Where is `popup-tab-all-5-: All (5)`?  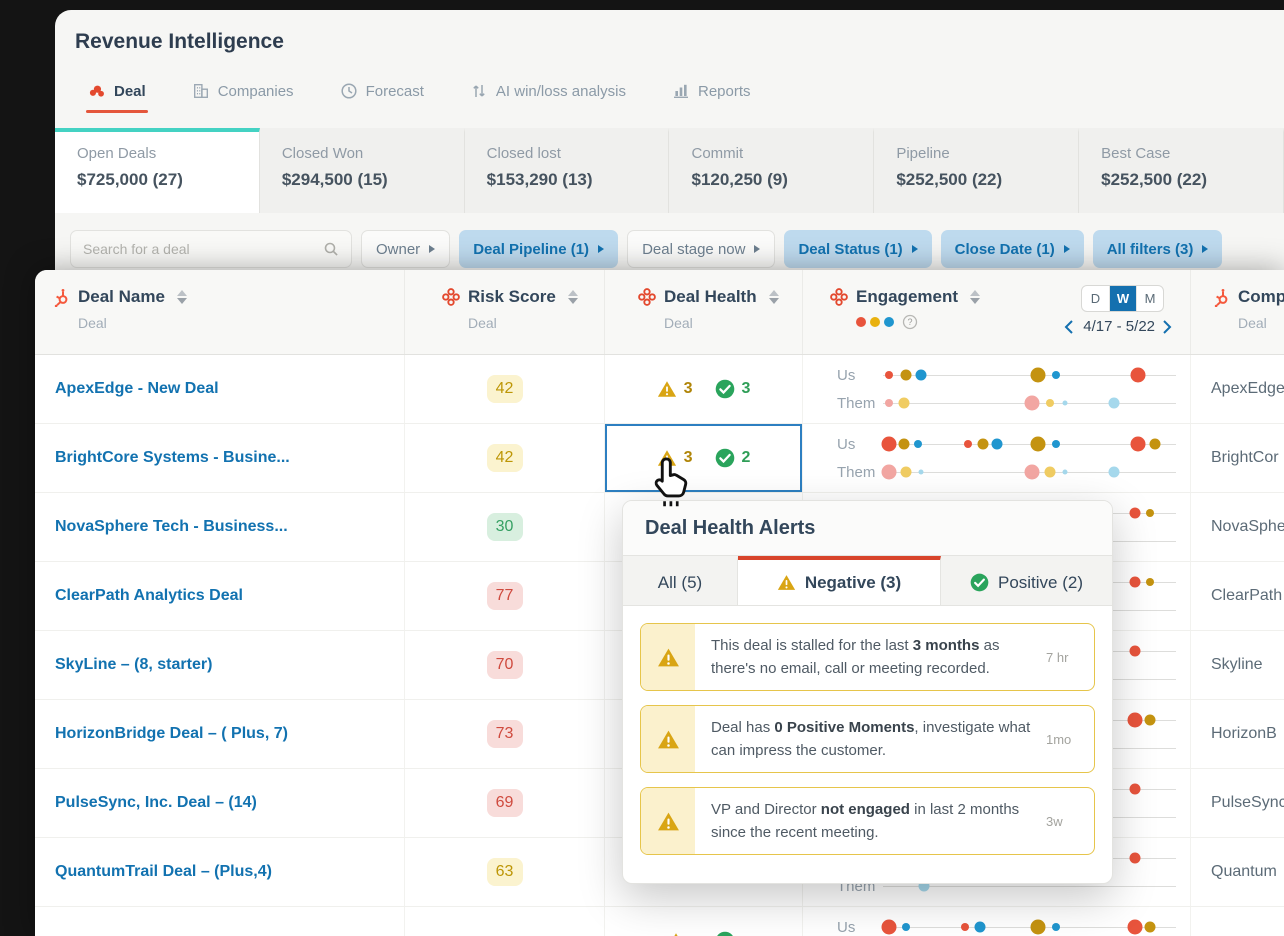
popup-tab-all-5-: All (5) is located at coordinates (680, 580).